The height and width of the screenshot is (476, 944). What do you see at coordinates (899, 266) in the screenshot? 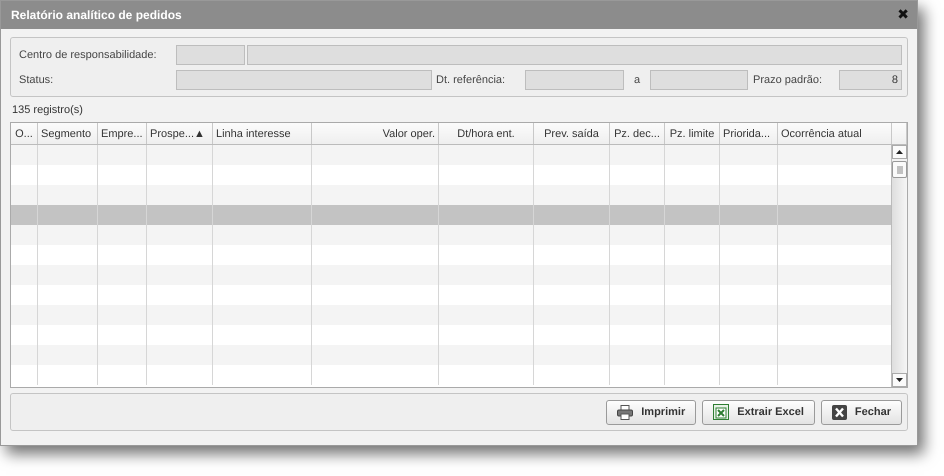
I see `scrollbar` at bounding box center [899, 266].